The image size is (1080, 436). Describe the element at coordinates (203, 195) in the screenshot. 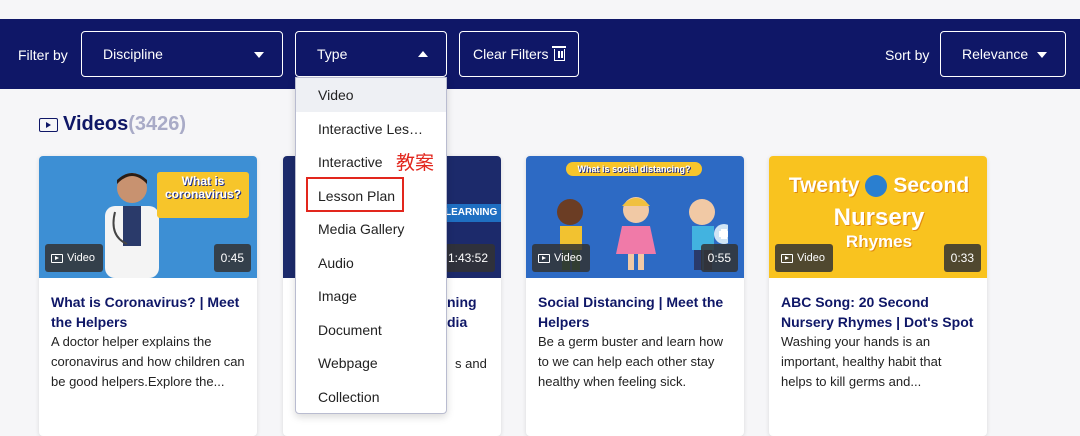

I see `thumb-sign: What is coronavirus?` at that location.